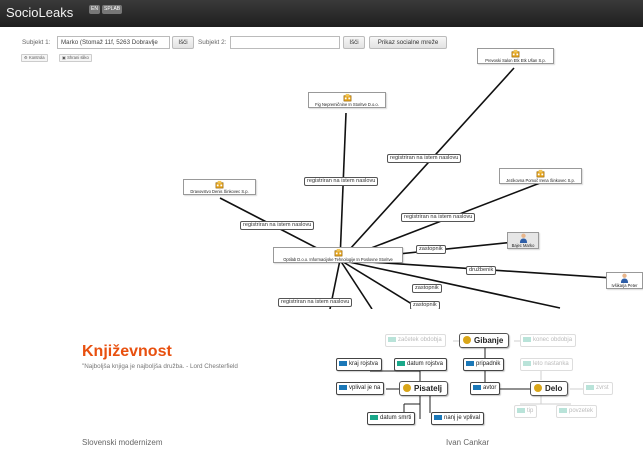 This screenshot has width=643, height=458. Describe the element at coordinates (468, 442) in the screenshot. I see `footer-right: Ivan Cankar` at that location.